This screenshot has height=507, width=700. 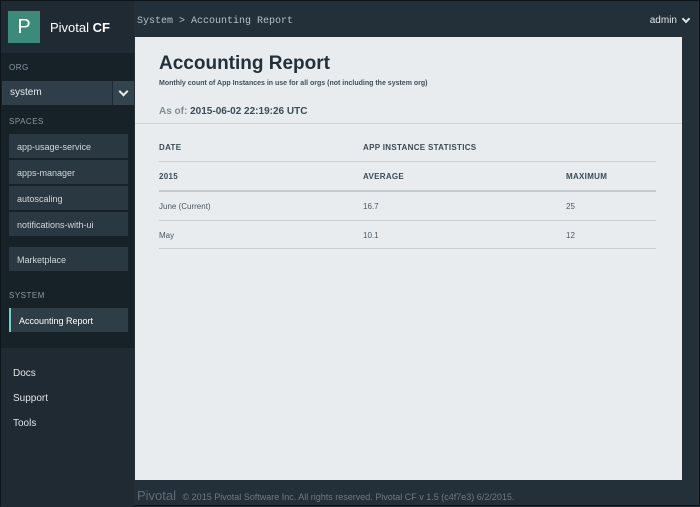 What do you see at coordinates (167, 235) in the screenshot?
I see `row-month: May` at bounding box center [167, 235].